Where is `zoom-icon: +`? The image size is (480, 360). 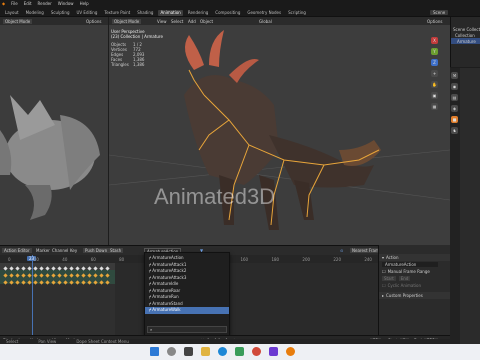 zoom-icon: + is located at coordinates (434, 73).